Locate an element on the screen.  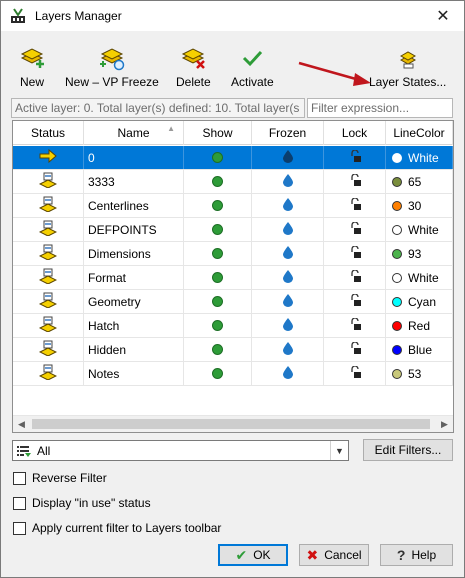
layer-name-cell: Format is located at coordinates (134, 277).